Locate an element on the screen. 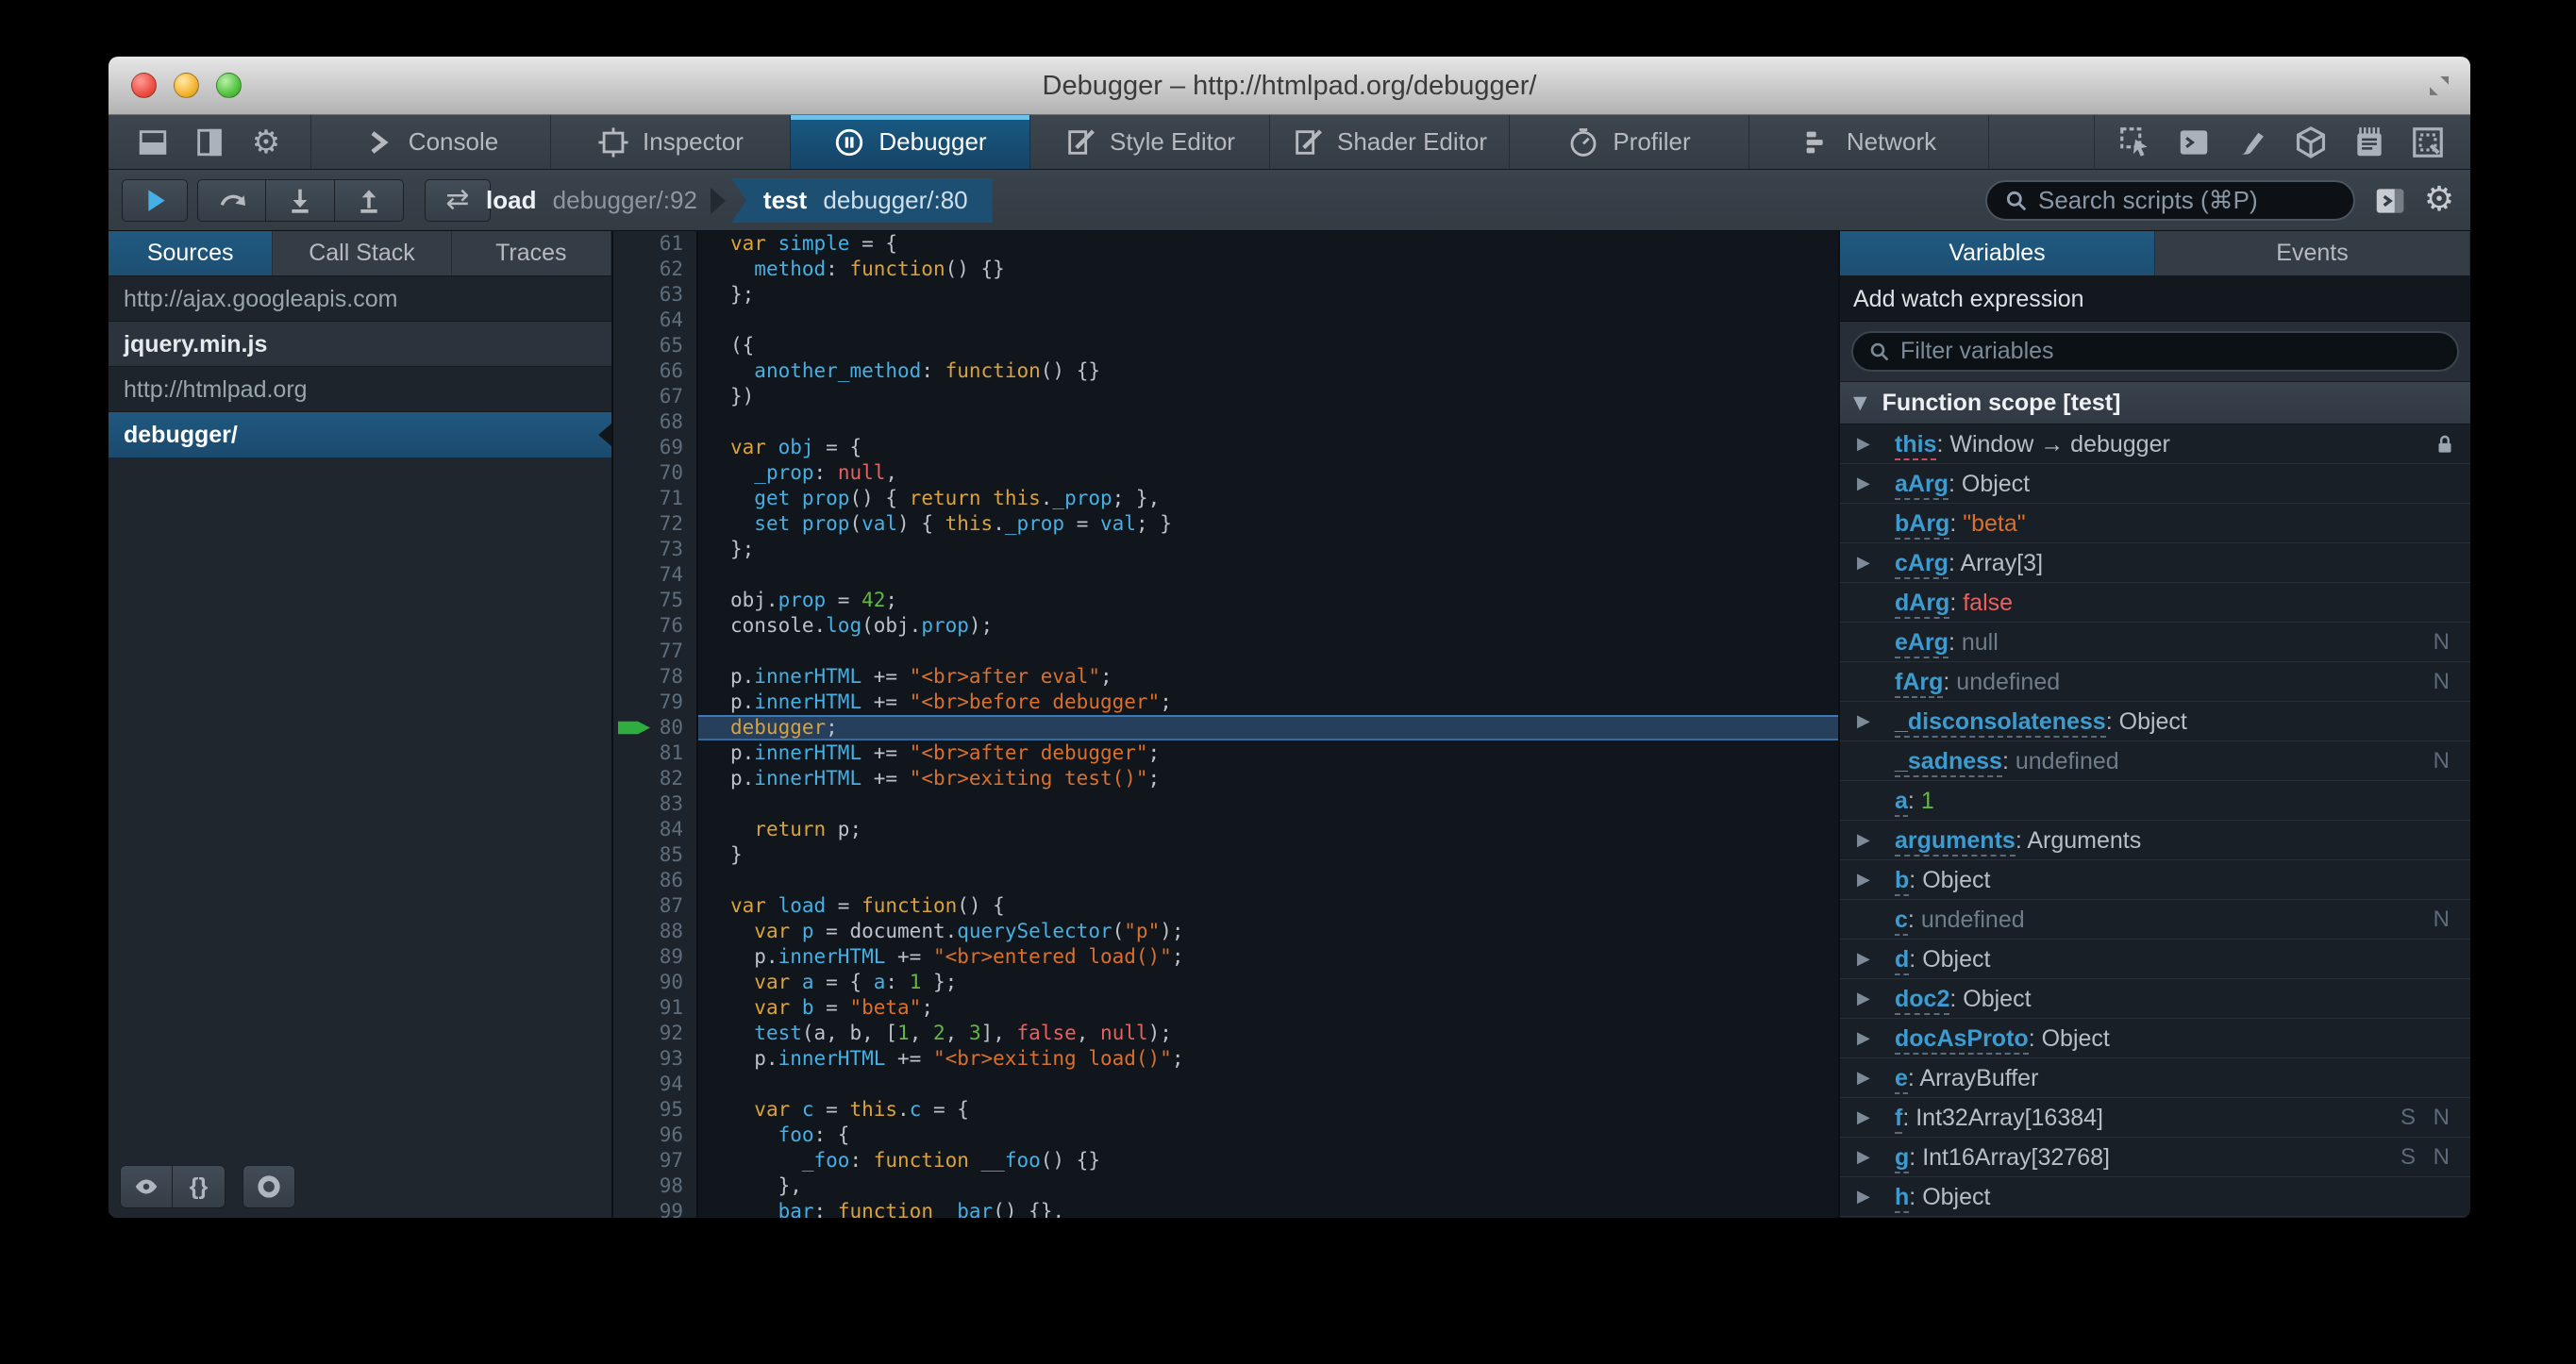  source-item: debugger/ is located at coordinates (360, 434).